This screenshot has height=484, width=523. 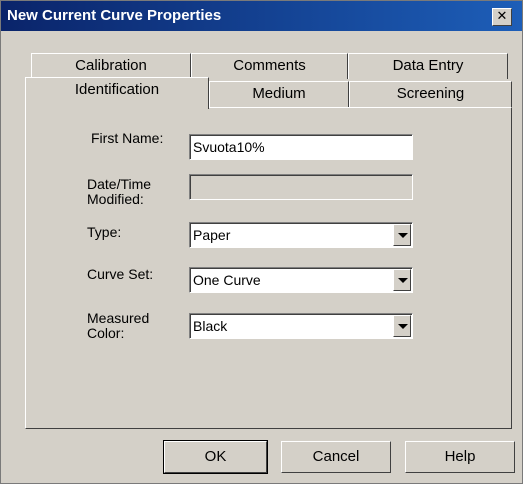 I want to click on tab-label: Data Entry, so click(x=428, y=65).